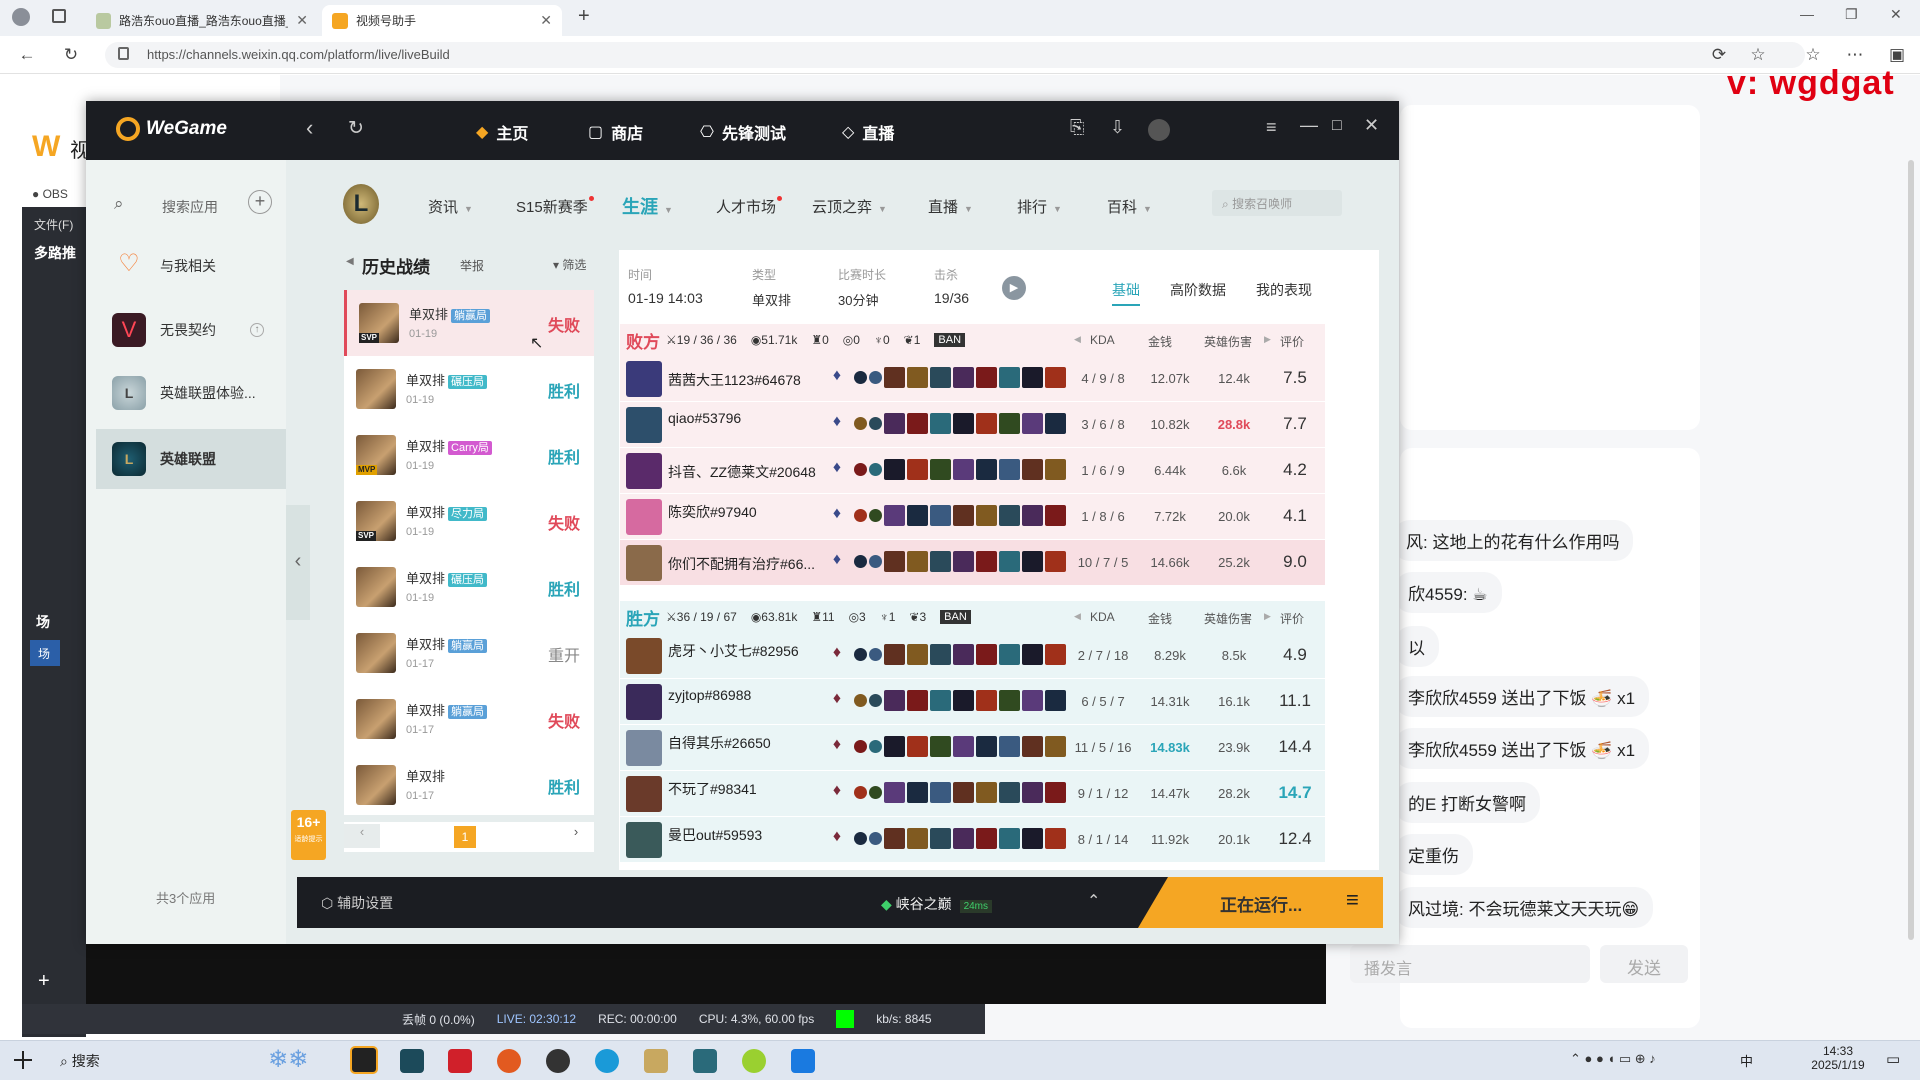  Describe the element at coordinates (1117, 127) in the screenshot. I see `wg-download-icon: ⇩` at that location.